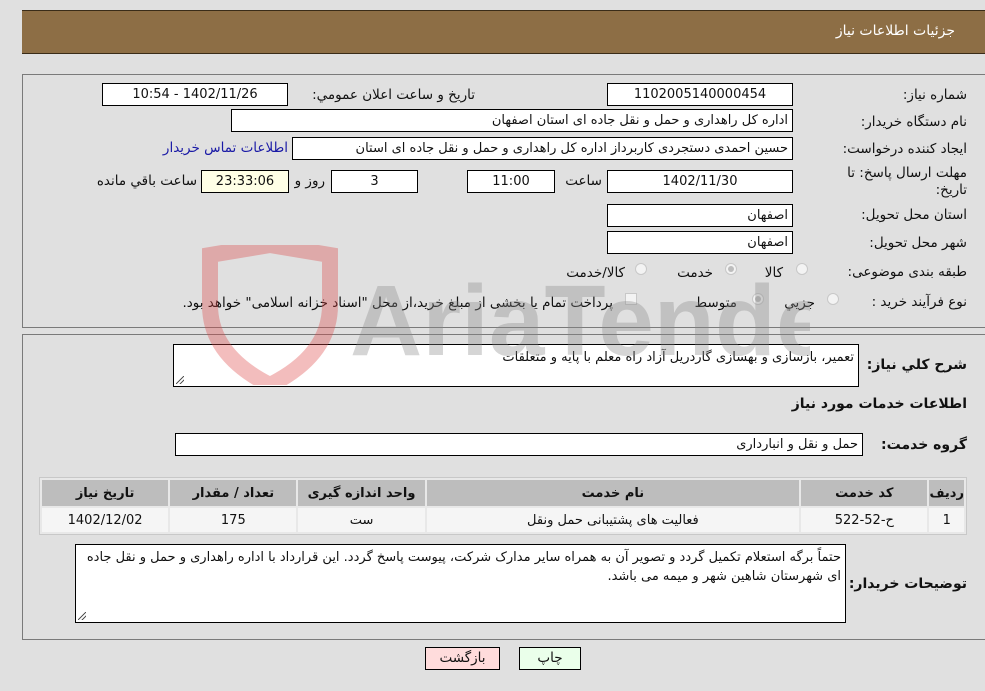 Image resolution: width=985 pixels, height=691 pixels. I want to click on creator-label: ایجاد کننده درخواست:, so click(904, 149).